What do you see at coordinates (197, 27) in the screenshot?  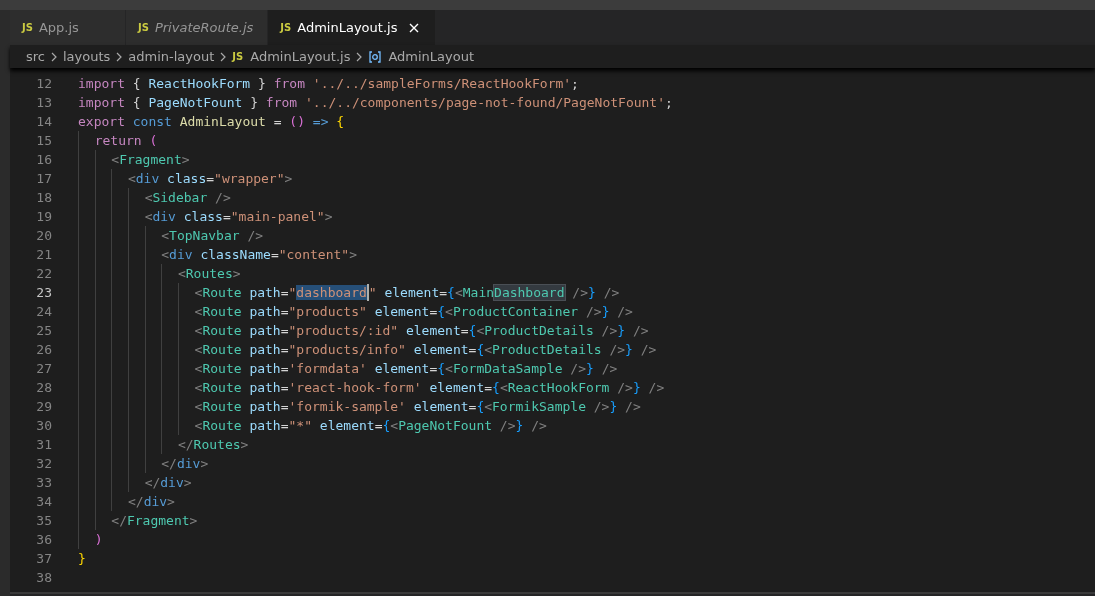 I see `editor-tab: JS PrivateRoute.js` at bounding box center [197, 27].